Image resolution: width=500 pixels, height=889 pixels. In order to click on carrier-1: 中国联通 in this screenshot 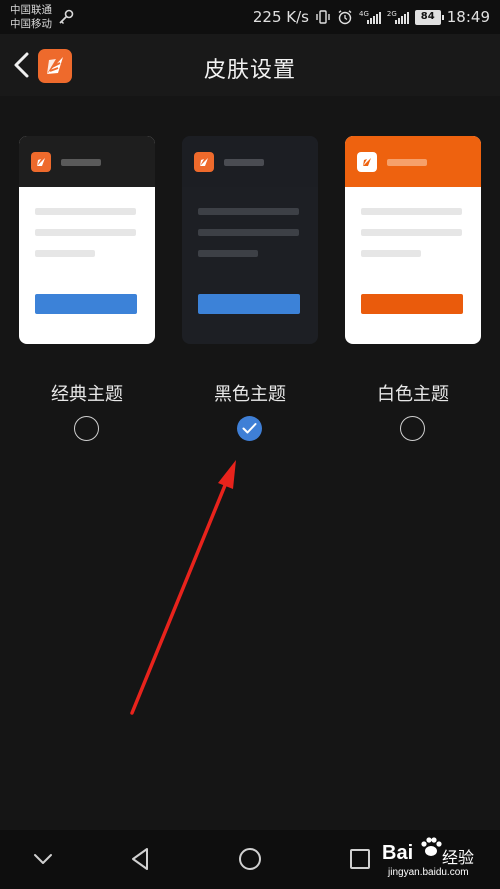, I will do `click(31, 10)`.